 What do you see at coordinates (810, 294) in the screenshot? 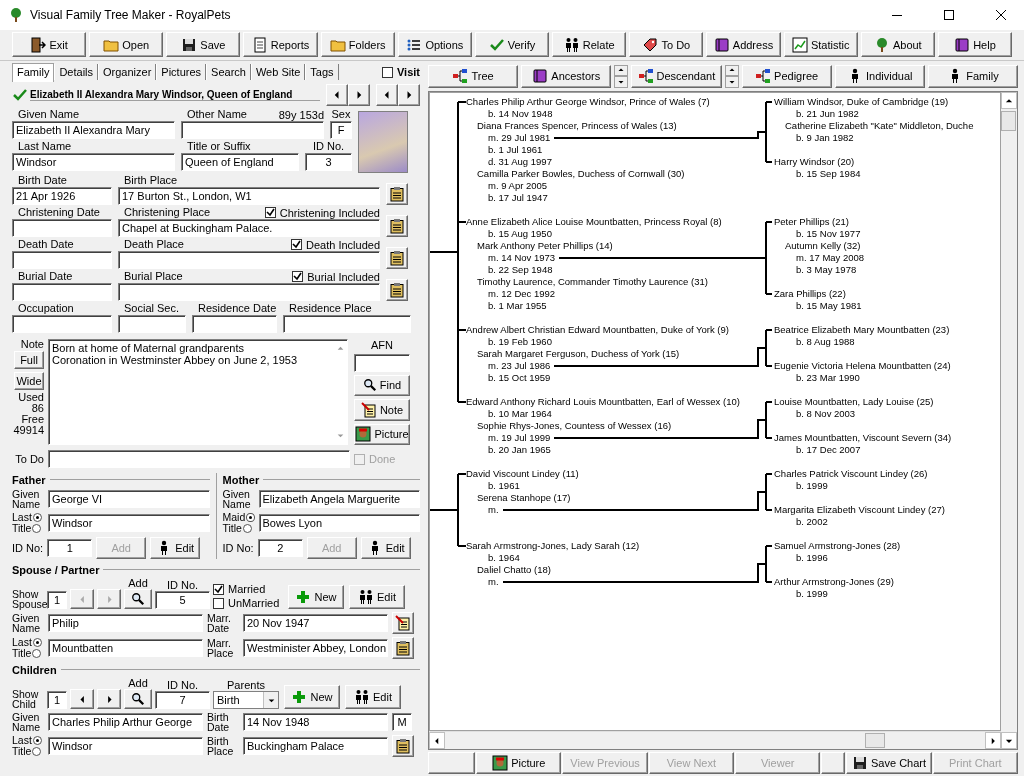
I see `tree-entry: Zara Phillips (22)` at bounding box center [810, 294].